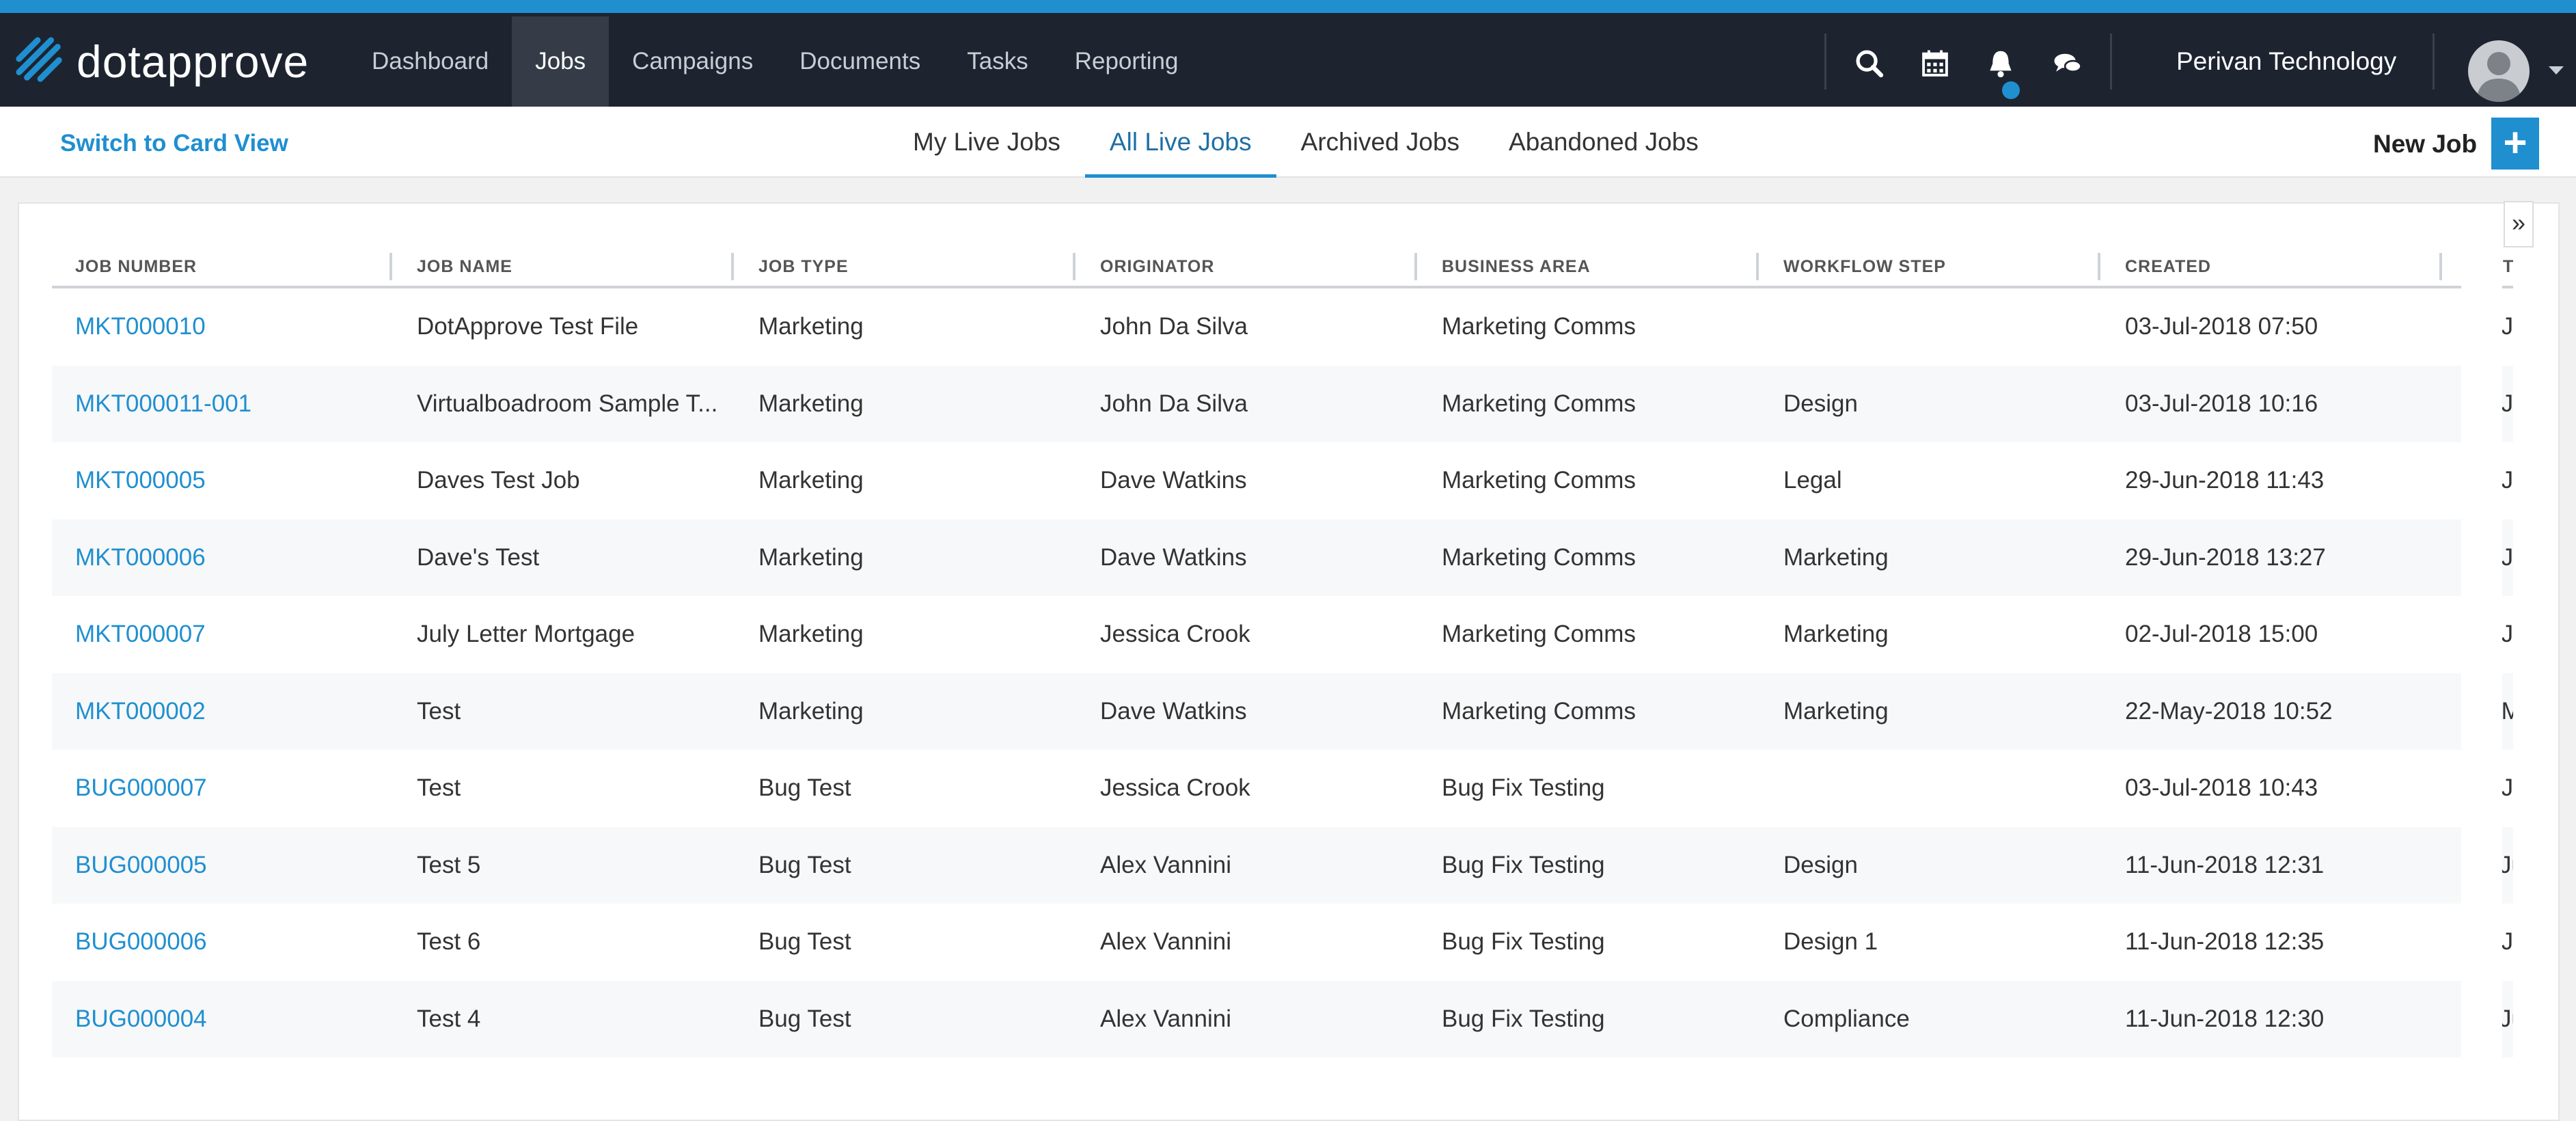  I want to click on cell-job-name: Test 4, so click(449, 1018).